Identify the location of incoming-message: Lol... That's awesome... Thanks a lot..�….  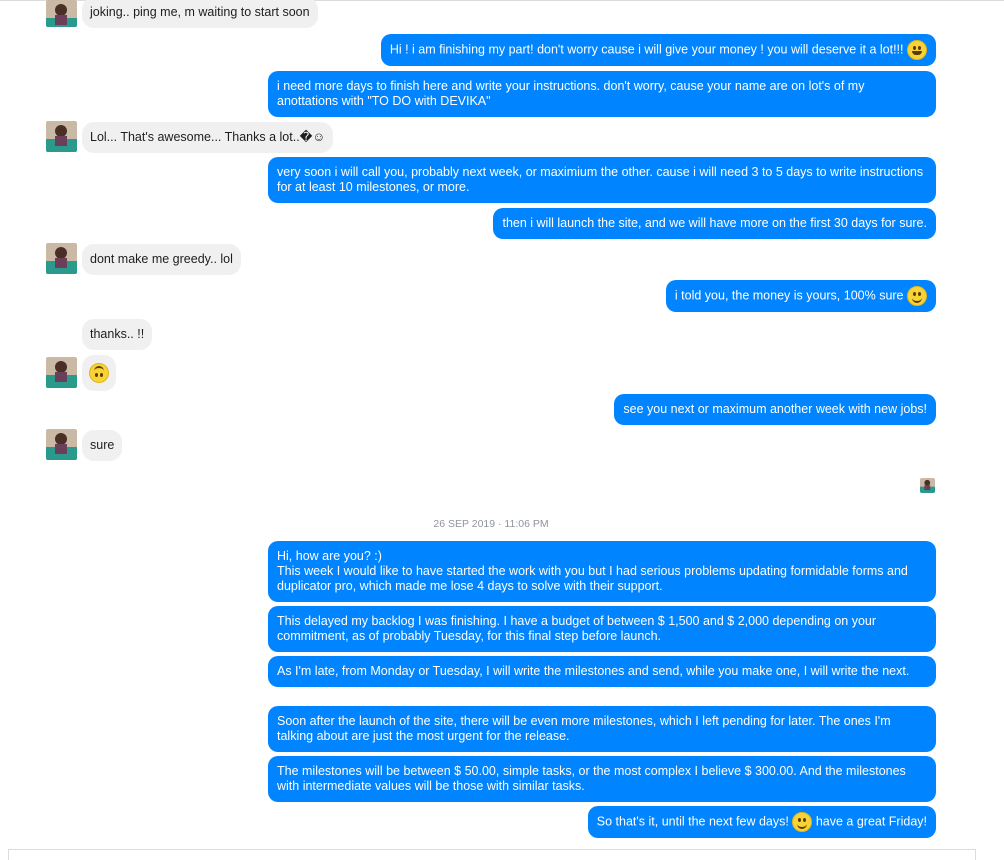
(208, 137).